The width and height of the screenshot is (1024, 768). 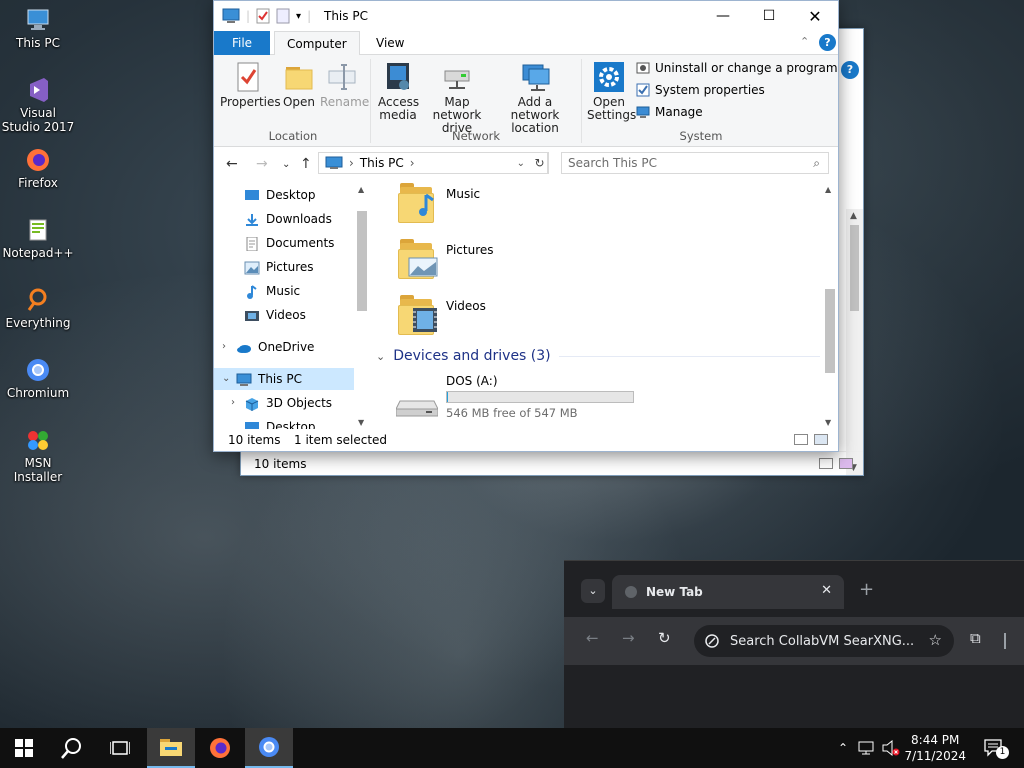 What do you see at coordinates (854, 342) in the screenshot?
I see `background-window-scrollbar: ▲ ▼` at bounding box center [854, 342].